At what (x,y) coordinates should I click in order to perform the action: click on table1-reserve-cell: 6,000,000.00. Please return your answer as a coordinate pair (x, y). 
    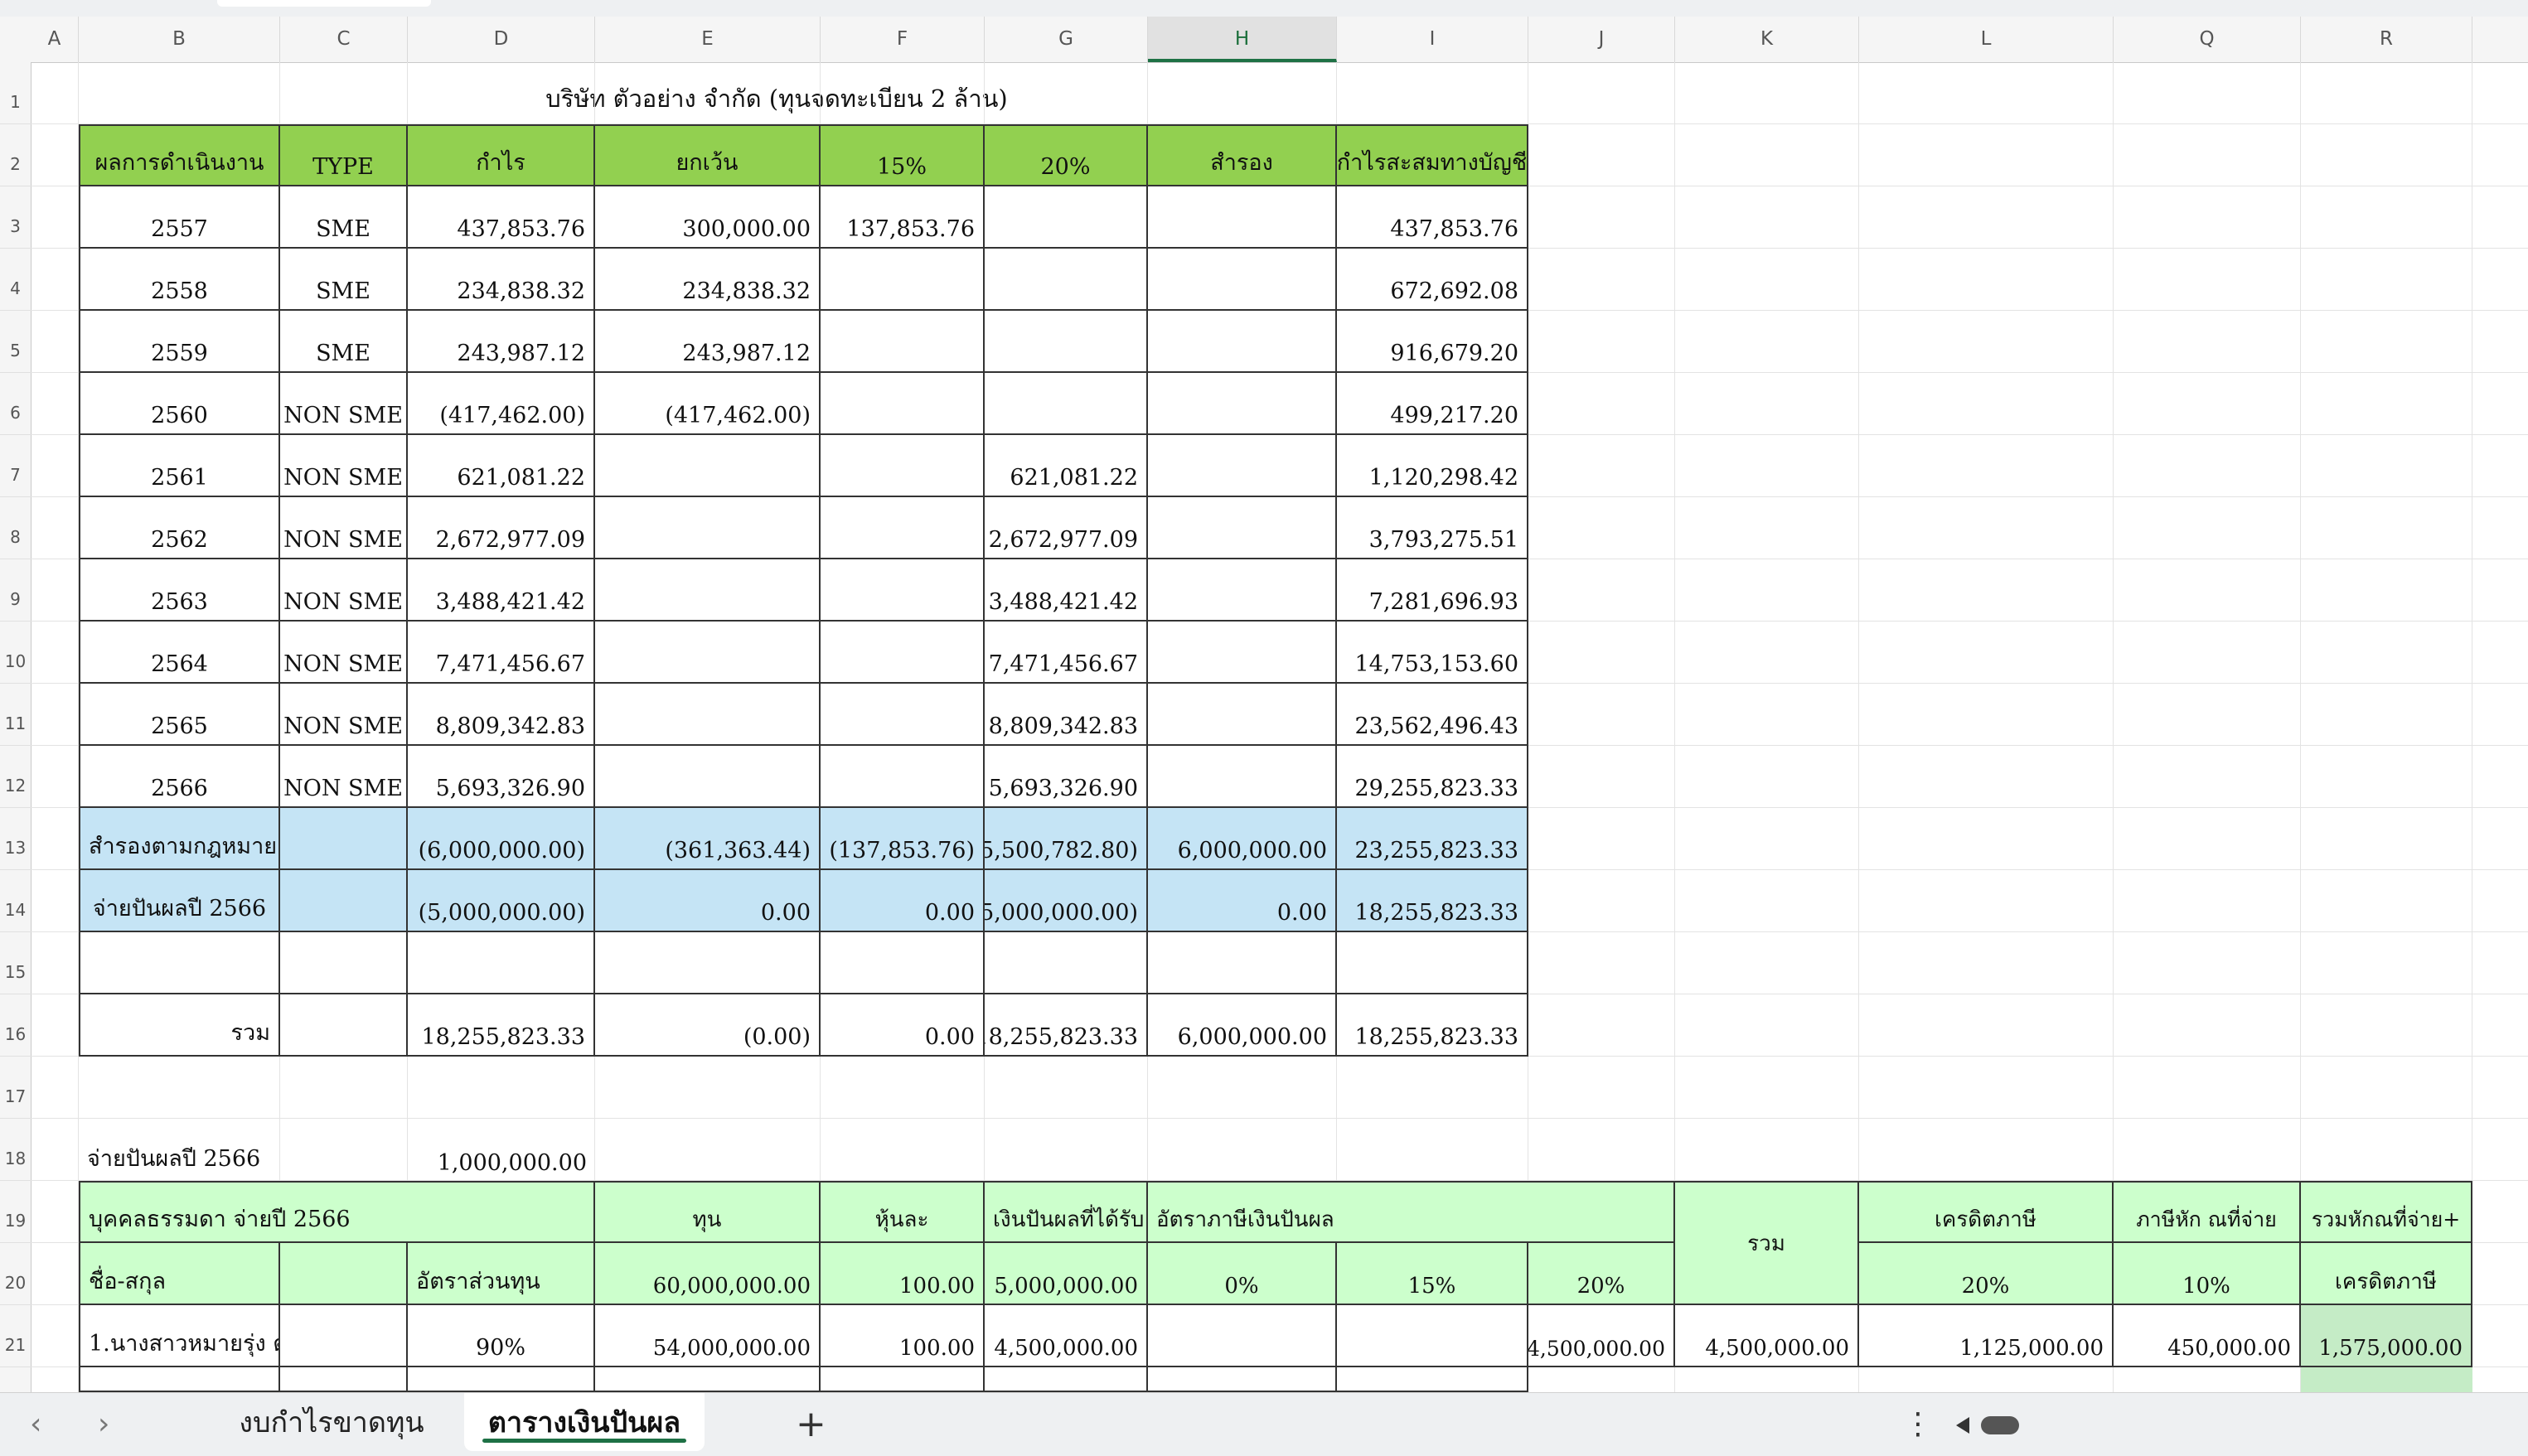
    Looking at the image, I should click on (1242, 839).